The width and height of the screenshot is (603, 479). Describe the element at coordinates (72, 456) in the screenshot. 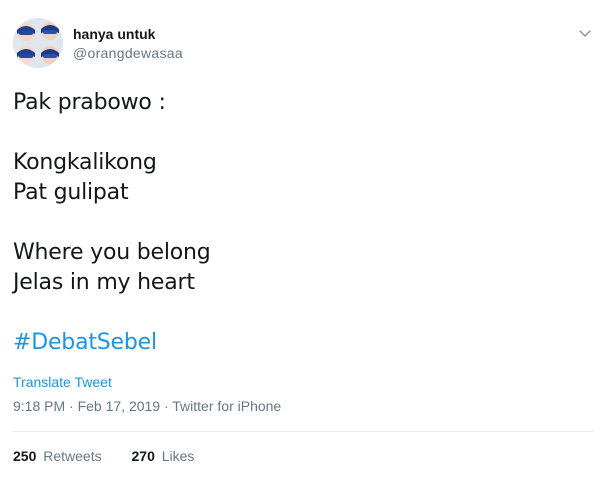

I see `retweets-label: Retweets` at that location.